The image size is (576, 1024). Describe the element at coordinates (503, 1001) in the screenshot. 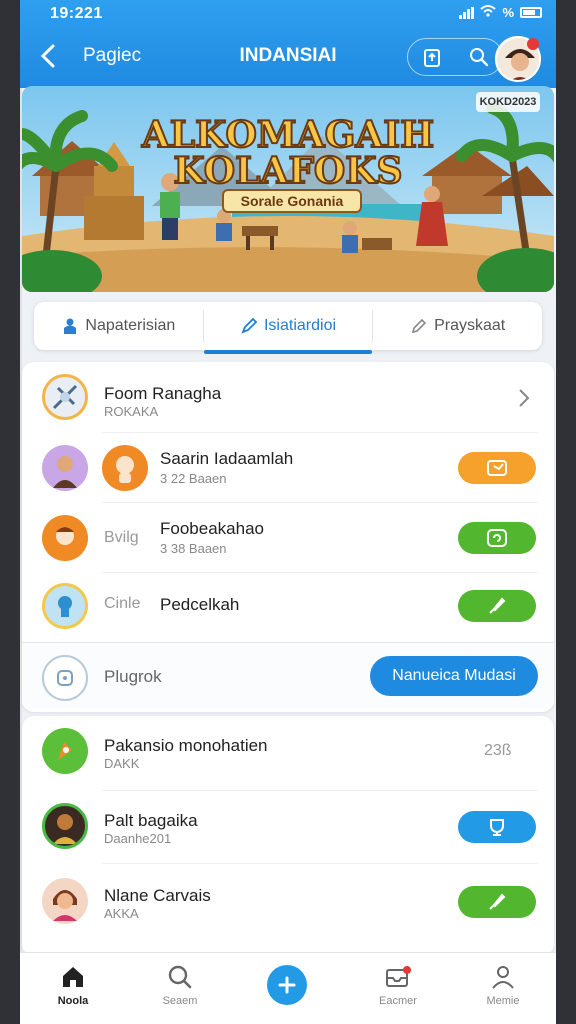

I see `nav-label: Memie` at that location.